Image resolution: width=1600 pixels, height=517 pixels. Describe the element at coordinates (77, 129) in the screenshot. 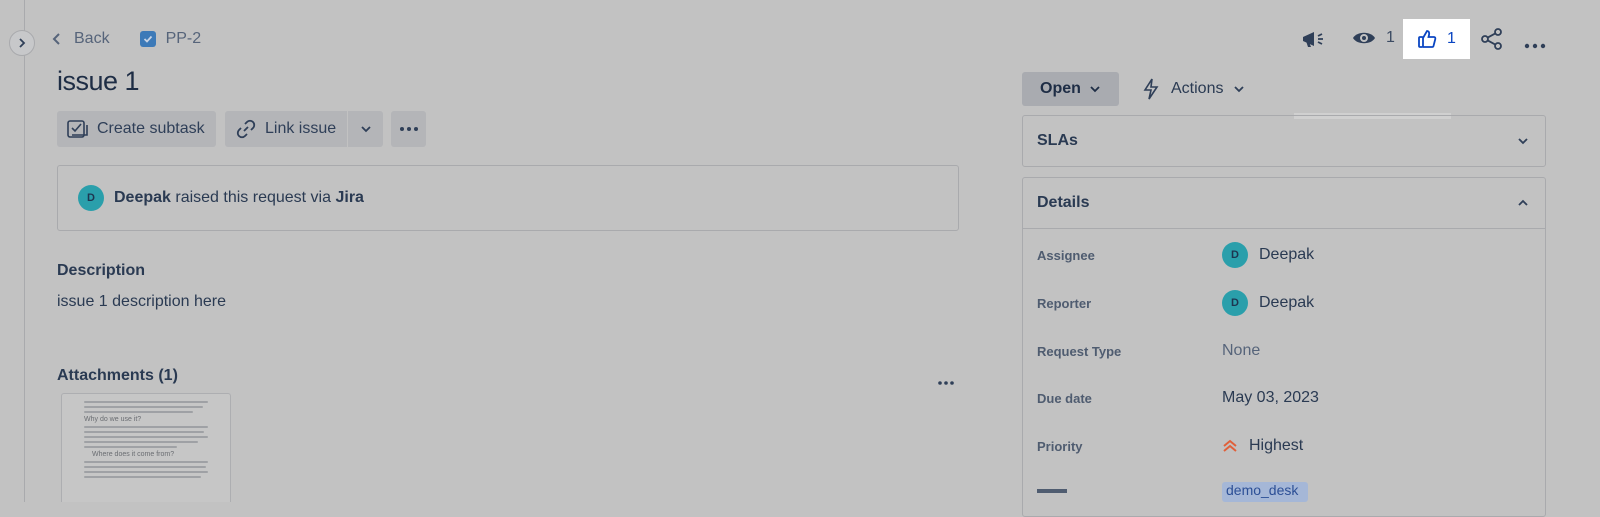

I see `subtask-icon` at that location.